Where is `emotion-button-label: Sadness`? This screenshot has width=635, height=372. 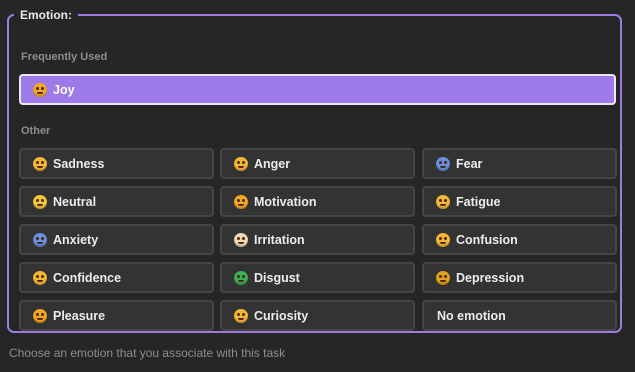 emotion-button-label: Sadness is located at coordinates (79, 163).